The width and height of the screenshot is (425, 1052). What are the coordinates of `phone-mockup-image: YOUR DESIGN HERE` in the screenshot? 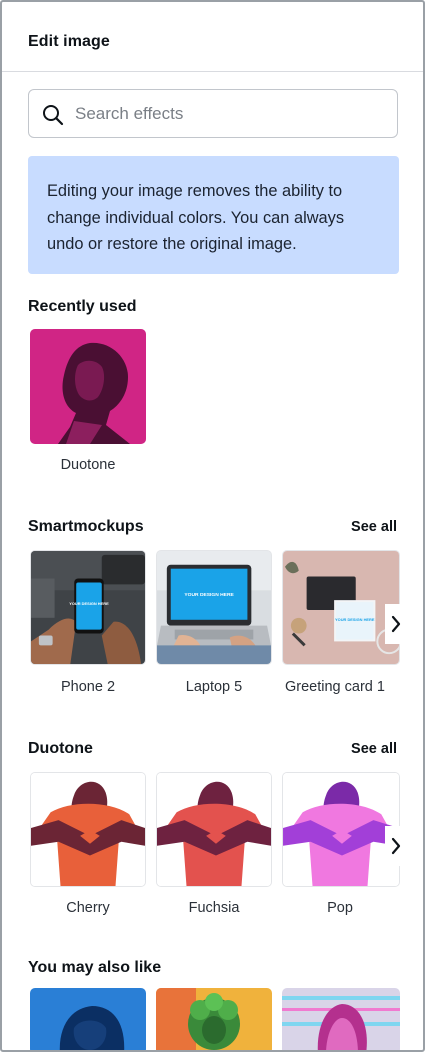 It's located at (88, 607).